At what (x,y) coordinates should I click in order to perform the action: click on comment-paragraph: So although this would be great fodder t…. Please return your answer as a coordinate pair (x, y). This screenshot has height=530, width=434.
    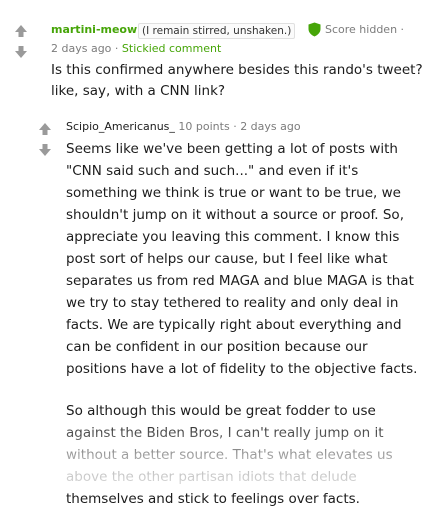
    Looking at the image, I should click on (229, 455).